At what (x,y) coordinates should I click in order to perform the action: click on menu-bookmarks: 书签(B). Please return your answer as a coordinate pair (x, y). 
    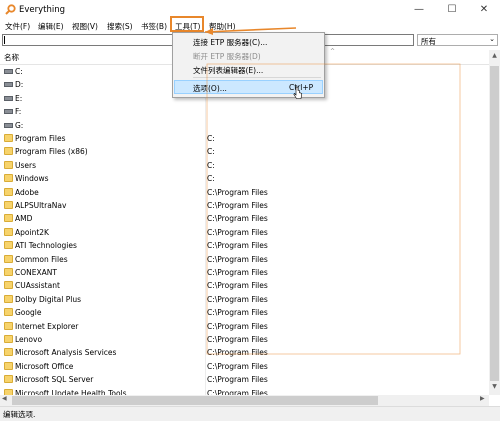
    Looking at the image, I should click on (154, 26).